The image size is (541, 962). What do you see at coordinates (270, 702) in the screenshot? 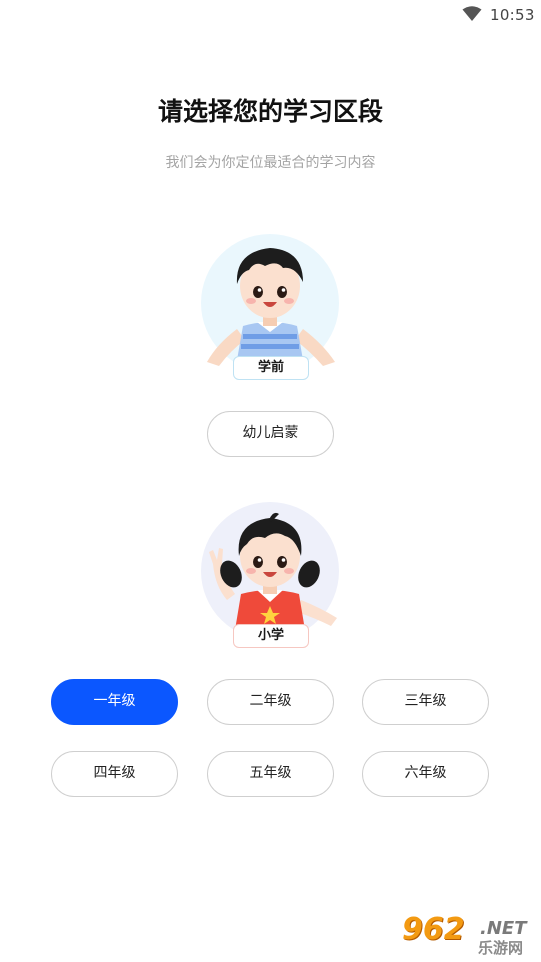
I see `grade-2-button: 二年级` at bounding box center [270, 702].